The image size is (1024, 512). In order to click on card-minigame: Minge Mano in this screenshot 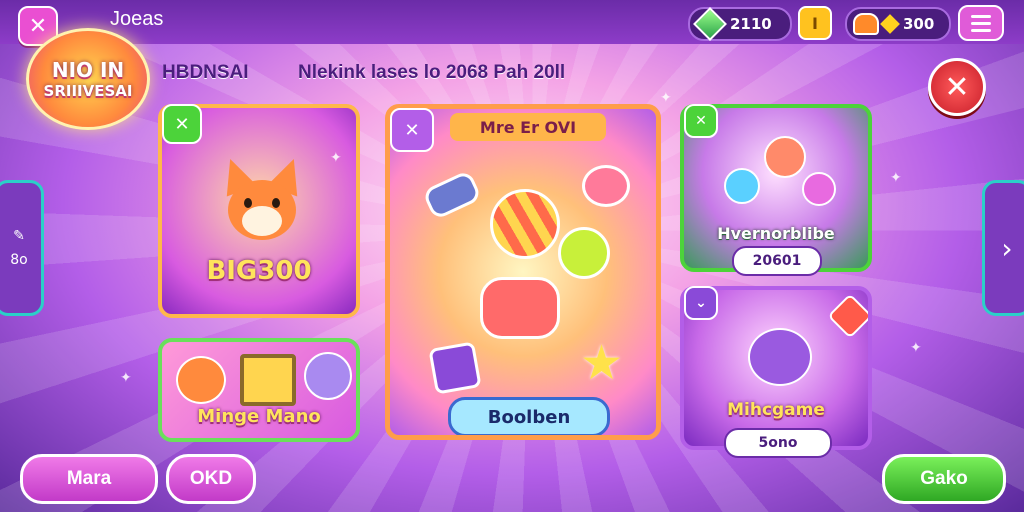, I will do `click(259, 390)`.